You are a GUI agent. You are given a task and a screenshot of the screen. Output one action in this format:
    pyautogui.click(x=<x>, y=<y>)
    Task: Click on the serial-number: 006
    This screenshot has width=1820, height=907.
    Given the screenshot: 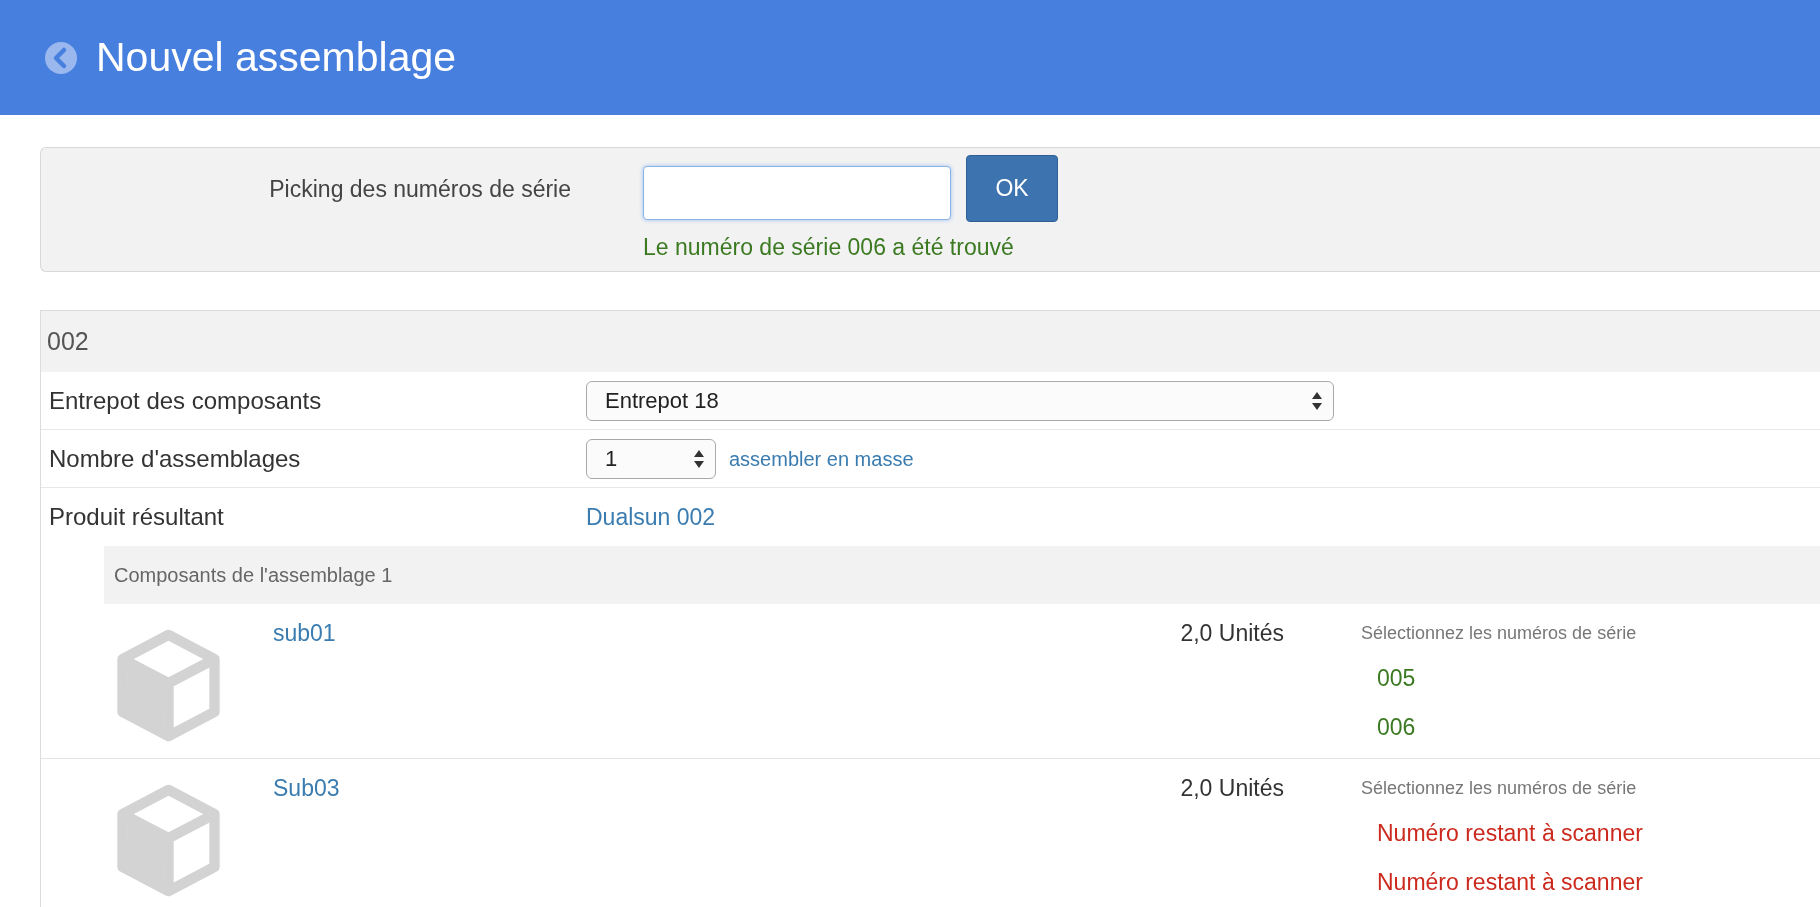 What is the action you would take?
    pyautogui.click(x=1396, y=727)
    